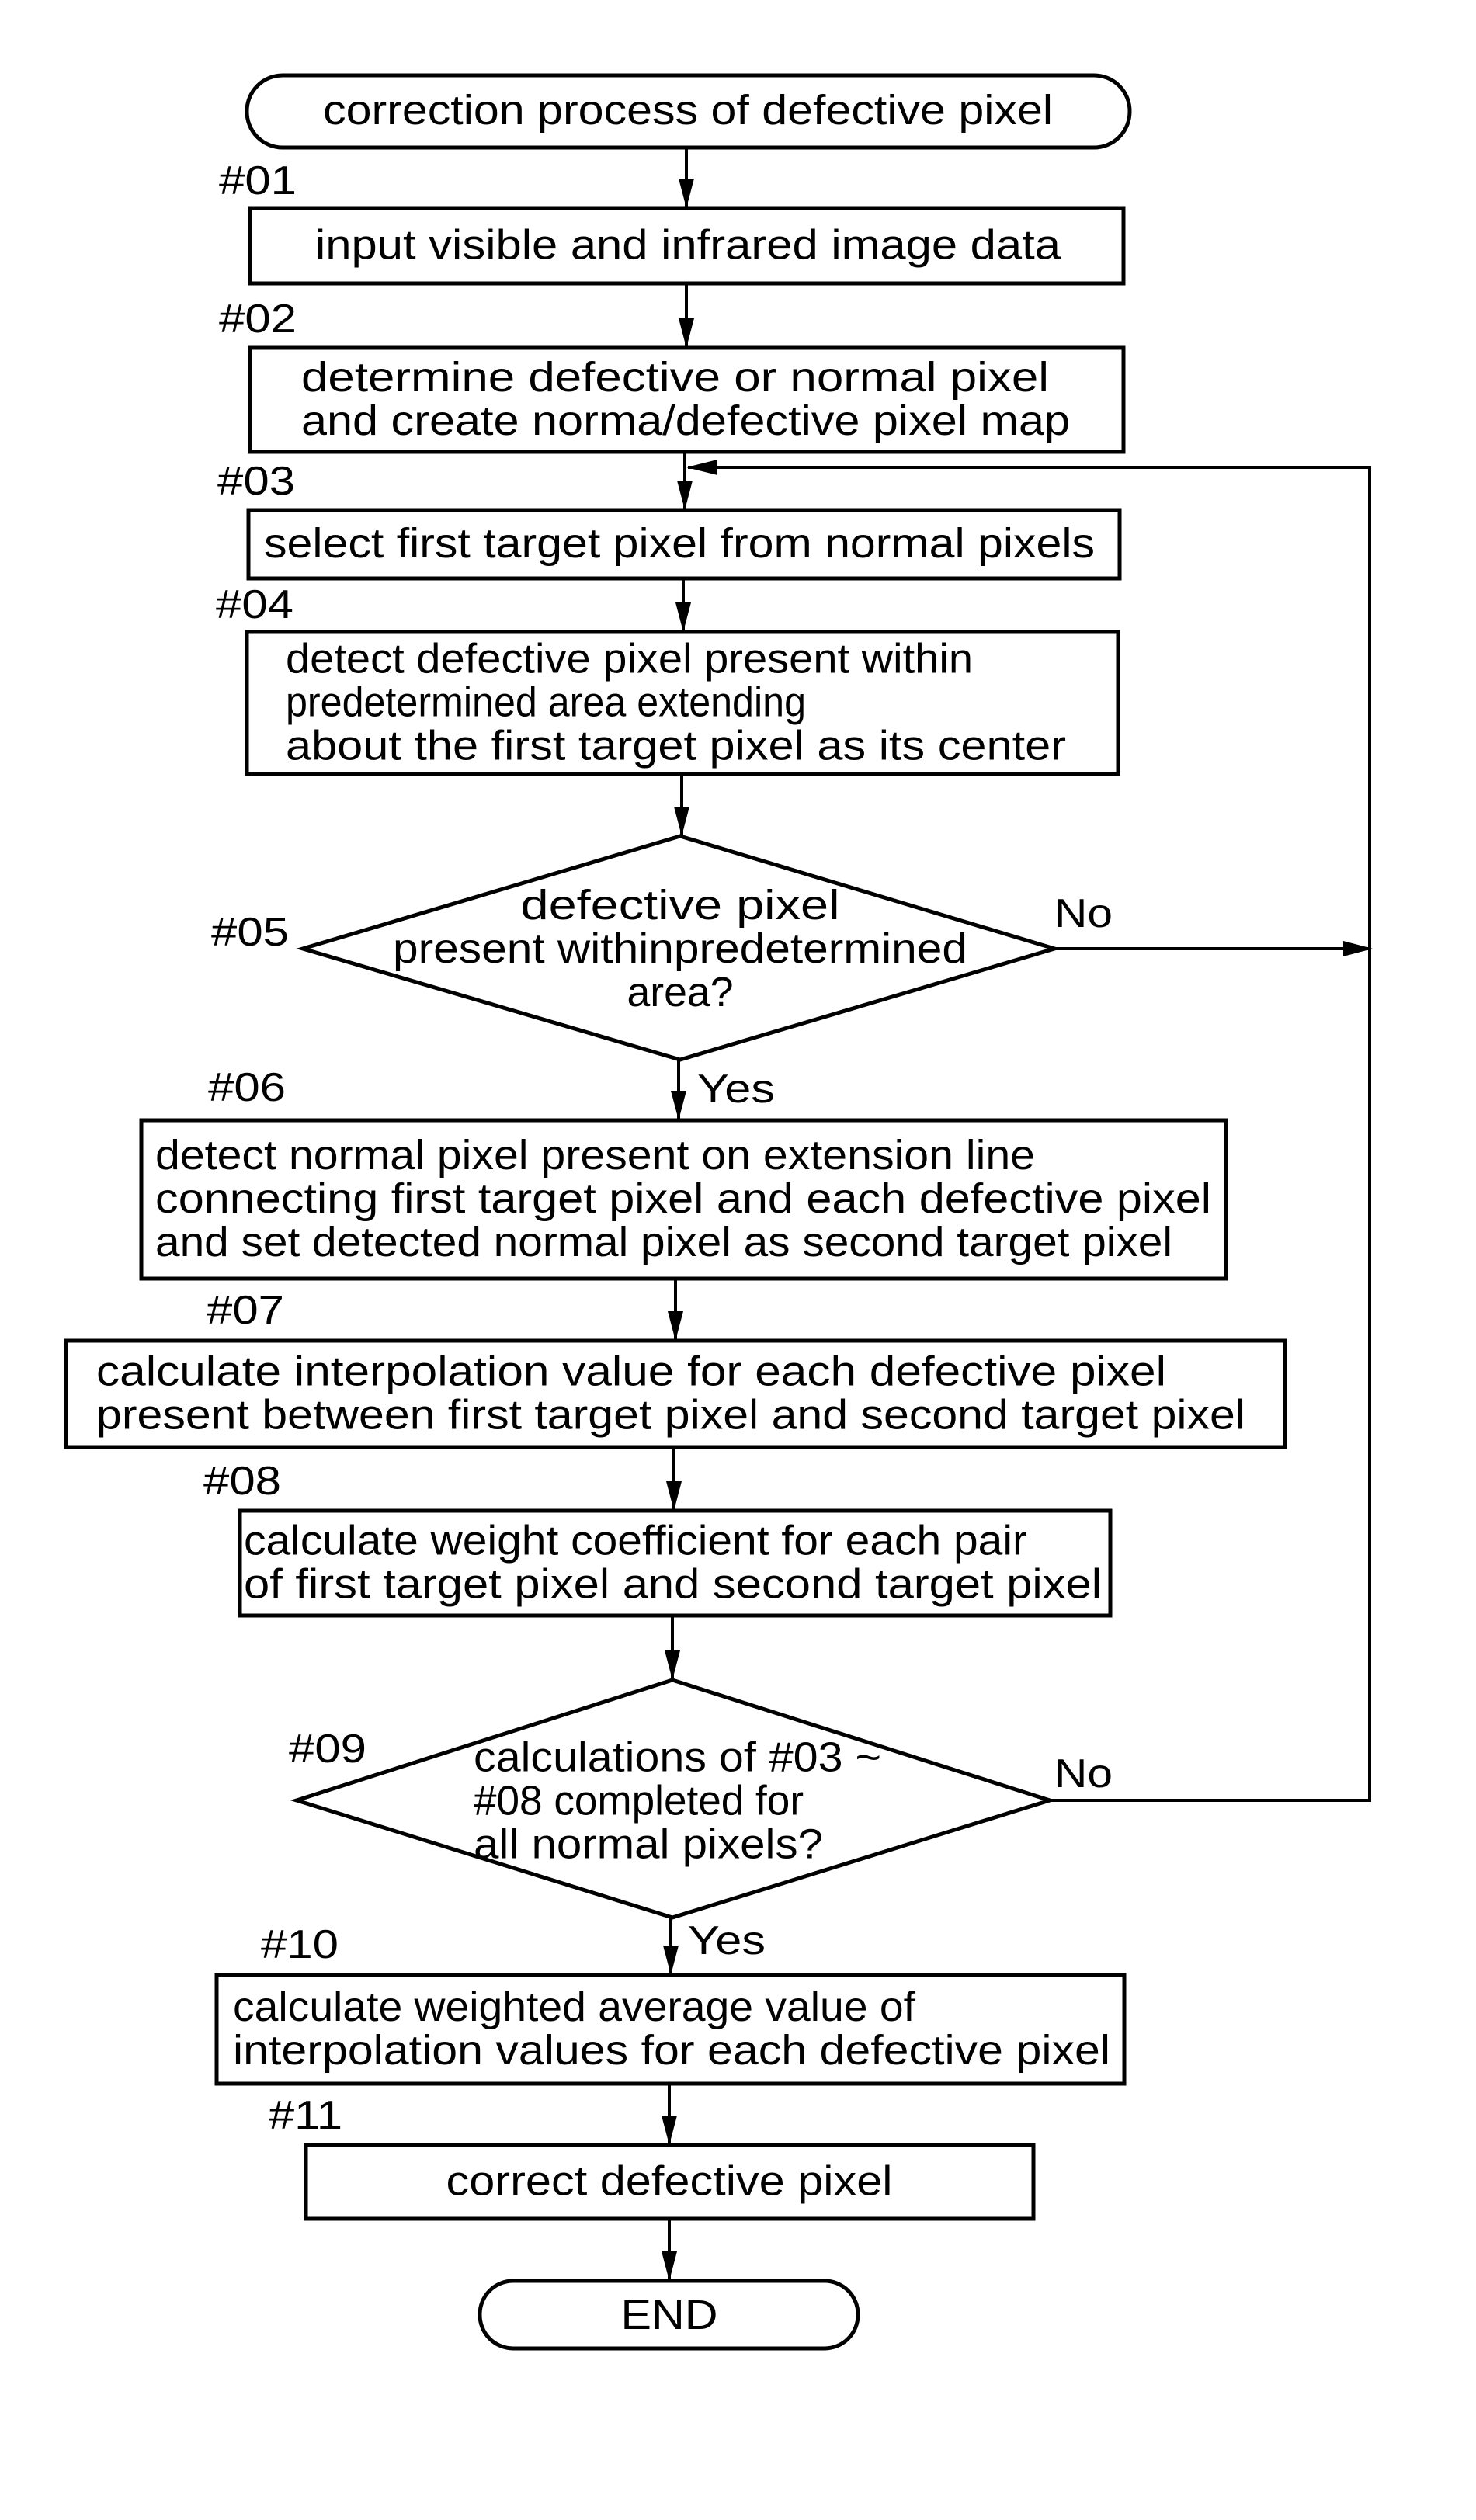  What do you see at coordinates (254, 604) in the screenshot?
I see `step-id-label: #04` at bounding box center [254, 604].